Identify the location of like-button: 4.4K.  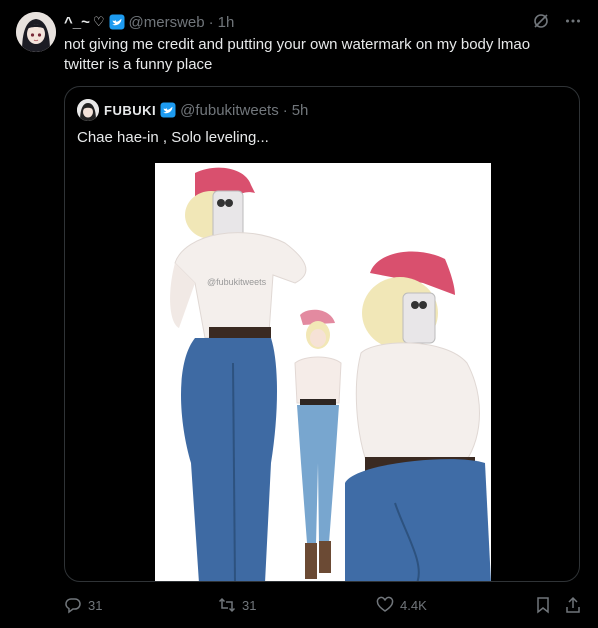
(401, 605).